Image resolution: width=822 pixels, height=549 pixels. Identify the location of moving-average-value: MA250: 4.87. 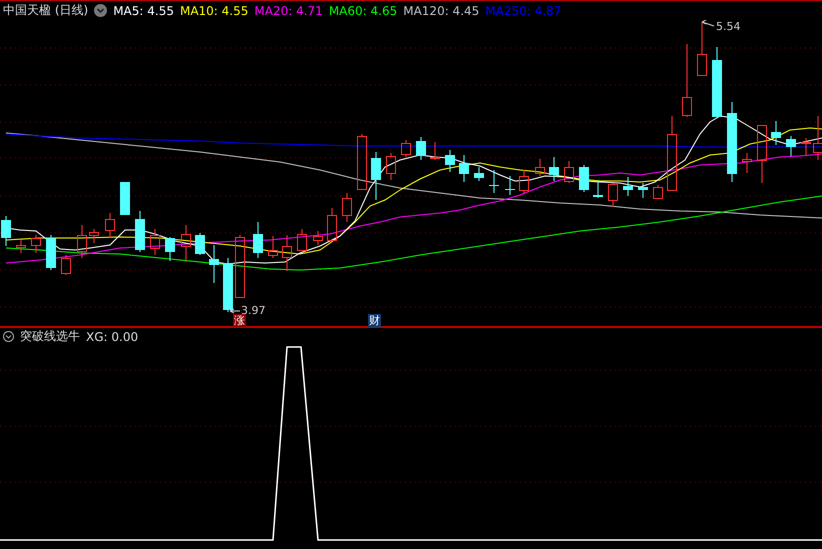
(523, 11).